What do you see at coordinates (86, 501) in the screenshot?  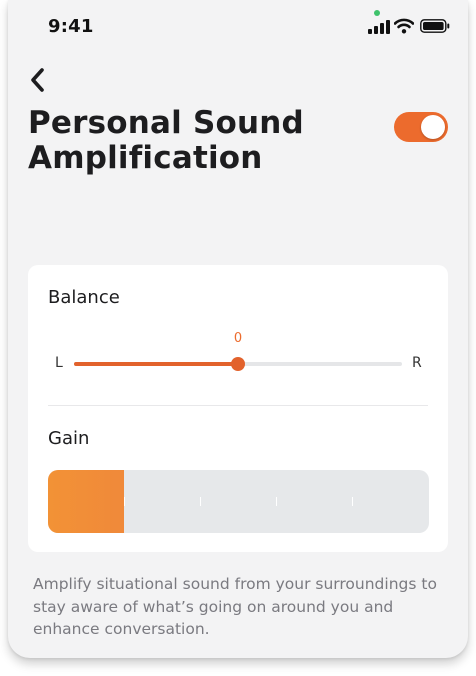 I see `gain-slider-fill` at bounding box center [86, 501].